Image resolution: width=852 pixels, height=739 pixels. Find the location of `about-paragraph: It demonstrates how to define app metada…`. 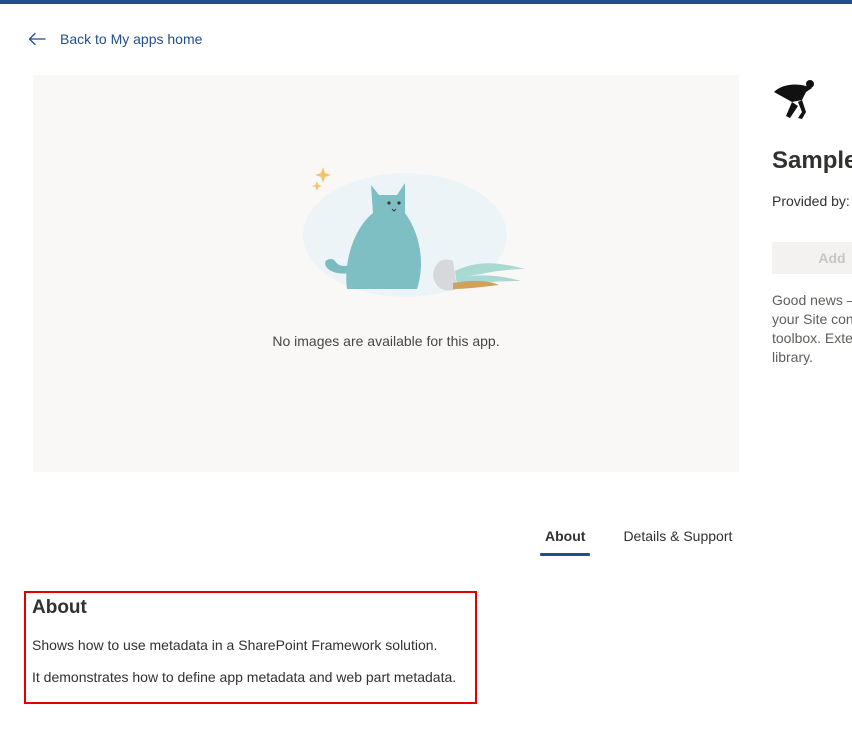

about-paragraph: It demonstrates how to define app metada… is located at coordinates (244, 677).